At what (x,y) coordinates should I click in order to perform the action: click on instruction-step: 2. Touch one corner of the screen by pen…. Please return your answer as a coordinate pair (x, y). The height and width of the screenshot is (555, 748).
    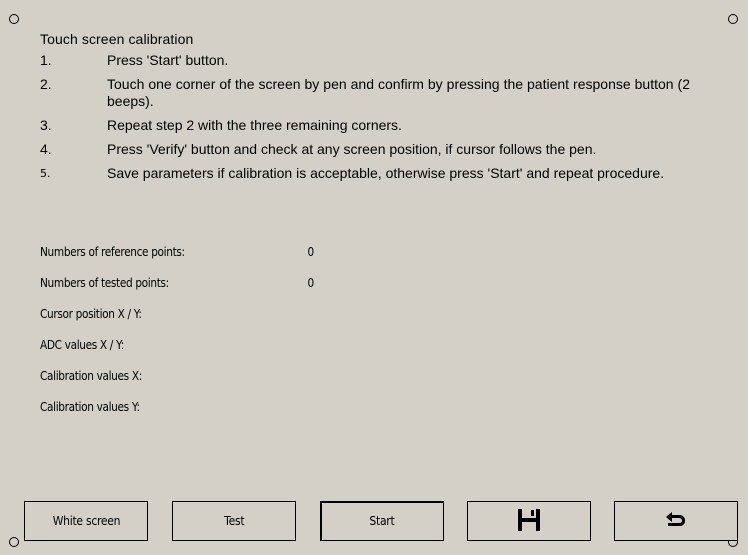
    Looking at the image, I should click on (365, 93).